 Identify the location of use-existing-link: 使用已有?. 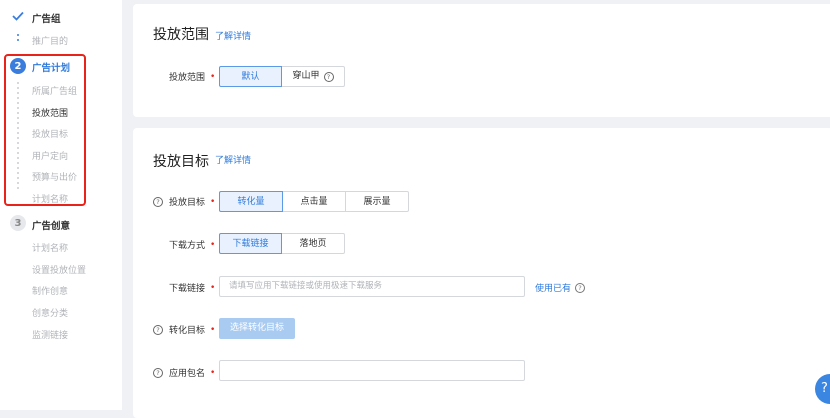
(560, 287).